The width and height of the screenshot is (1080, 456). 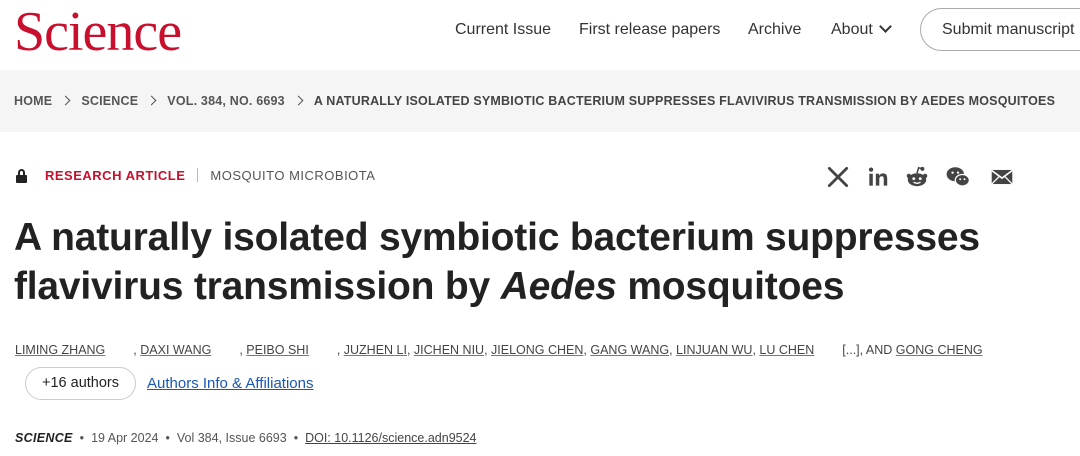 What do you see at coordinates (449, 350) in the screenshot?
I see `author-link: JICHEN NIU` at bounding box center [449, 350].